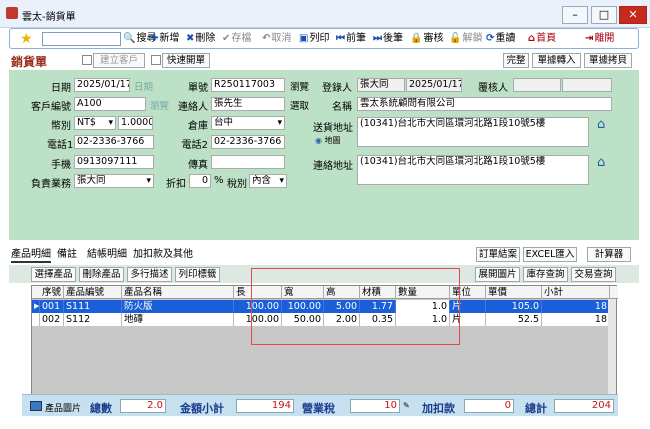  I want to click on new-customer-button: 建立客戶, so click(119, 60).